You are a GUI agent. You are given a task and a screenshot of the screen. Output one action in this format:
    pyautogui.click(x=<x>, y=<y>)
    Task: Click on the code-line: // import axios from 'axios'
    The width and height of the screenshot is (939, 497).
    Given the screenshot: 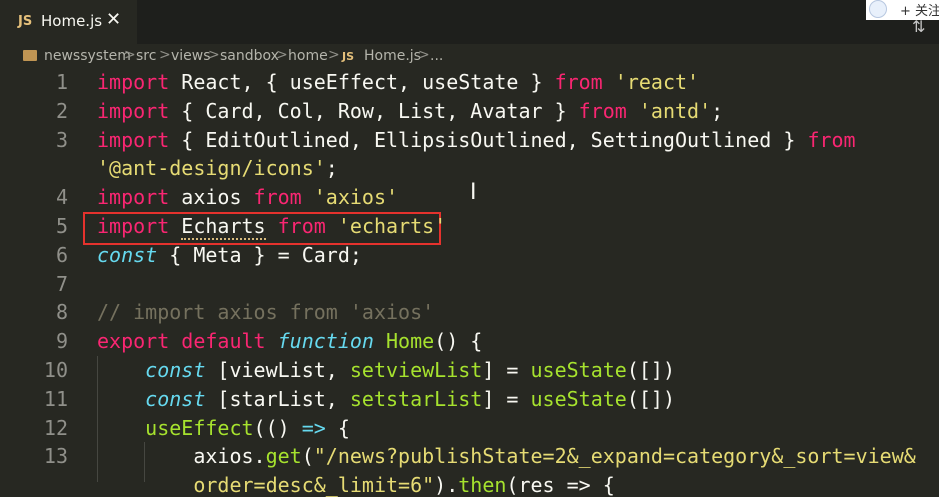 What is the action you would take?
    pyautogui.click(x=265, y=312)
    